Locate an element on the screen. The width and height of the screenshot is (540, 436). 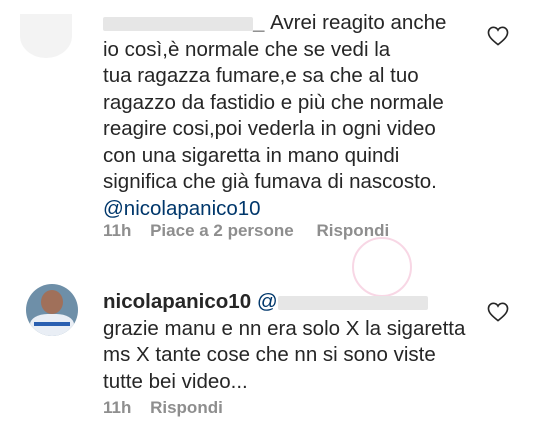
comment-2-reply-button: Rispondi is located at coordinates (186, 407).